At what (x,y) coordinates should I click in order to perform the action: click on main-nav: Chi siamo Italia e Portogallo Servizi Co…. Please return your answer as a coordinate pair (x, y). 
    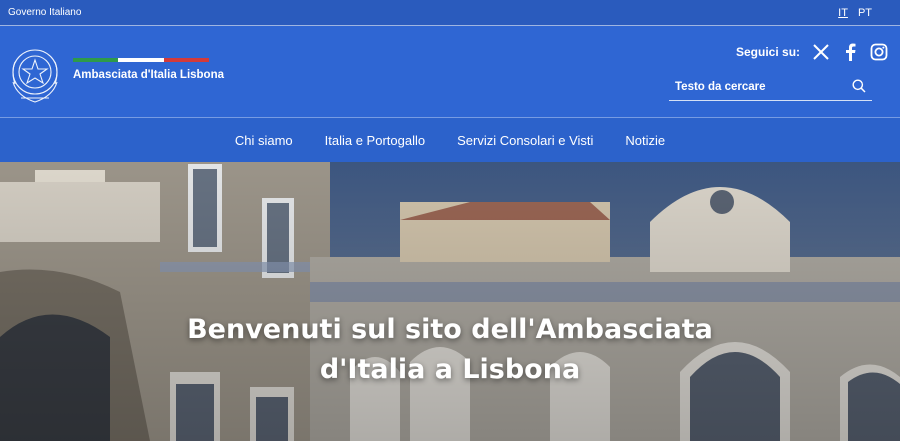
    Looking at the image, I should click on (450, 140).